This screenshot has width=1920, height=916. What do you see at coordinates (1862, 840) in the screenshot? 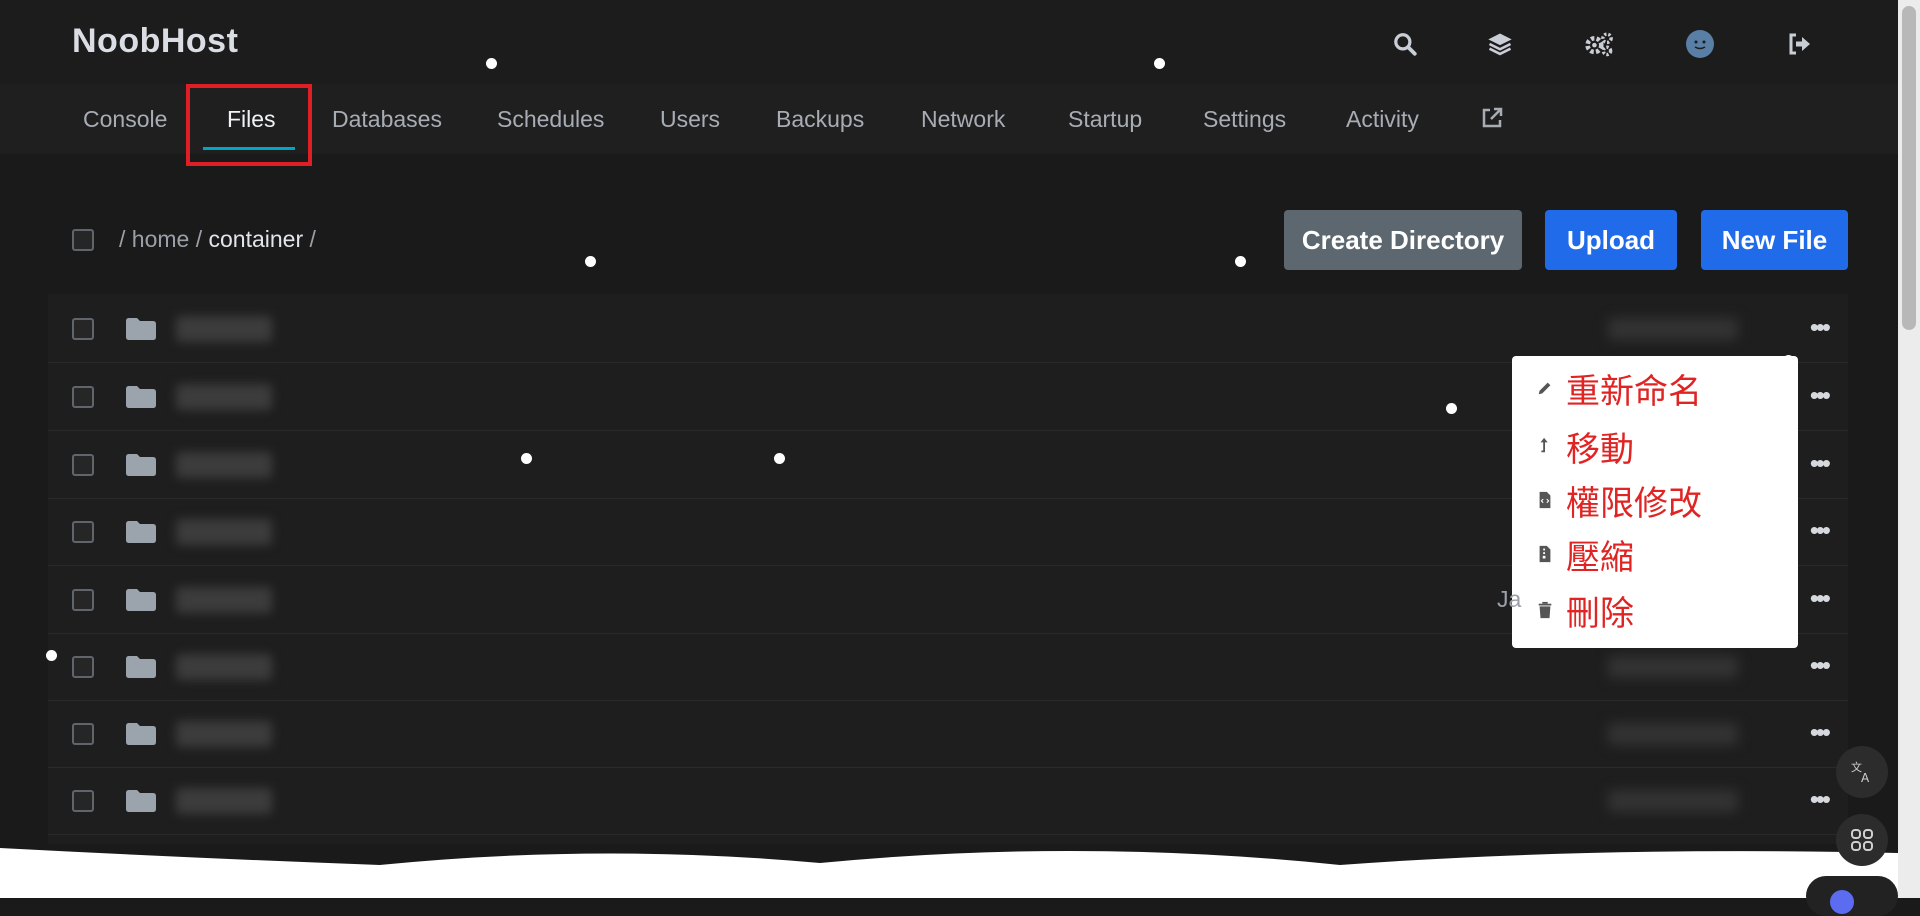
I see `apps-grid-icon` at bounding box center [1862, 840].